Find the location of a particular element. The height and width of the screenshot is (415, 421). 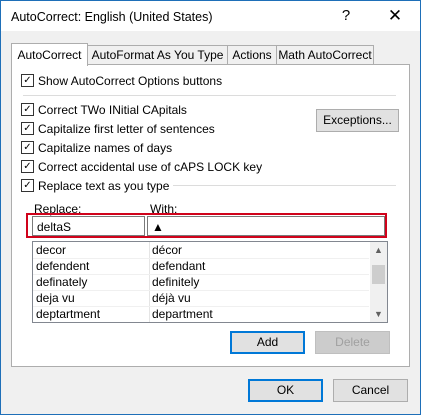

checkbox-label: Capitalize first letter of sentences is located at coordinates (126, 129).